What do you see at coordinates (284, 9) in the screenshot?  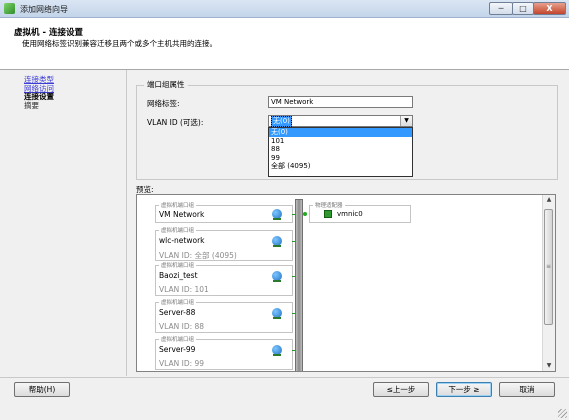 I see `title-bar: 添加网络向导 ─ □ X` at bounding box center [284, 9].